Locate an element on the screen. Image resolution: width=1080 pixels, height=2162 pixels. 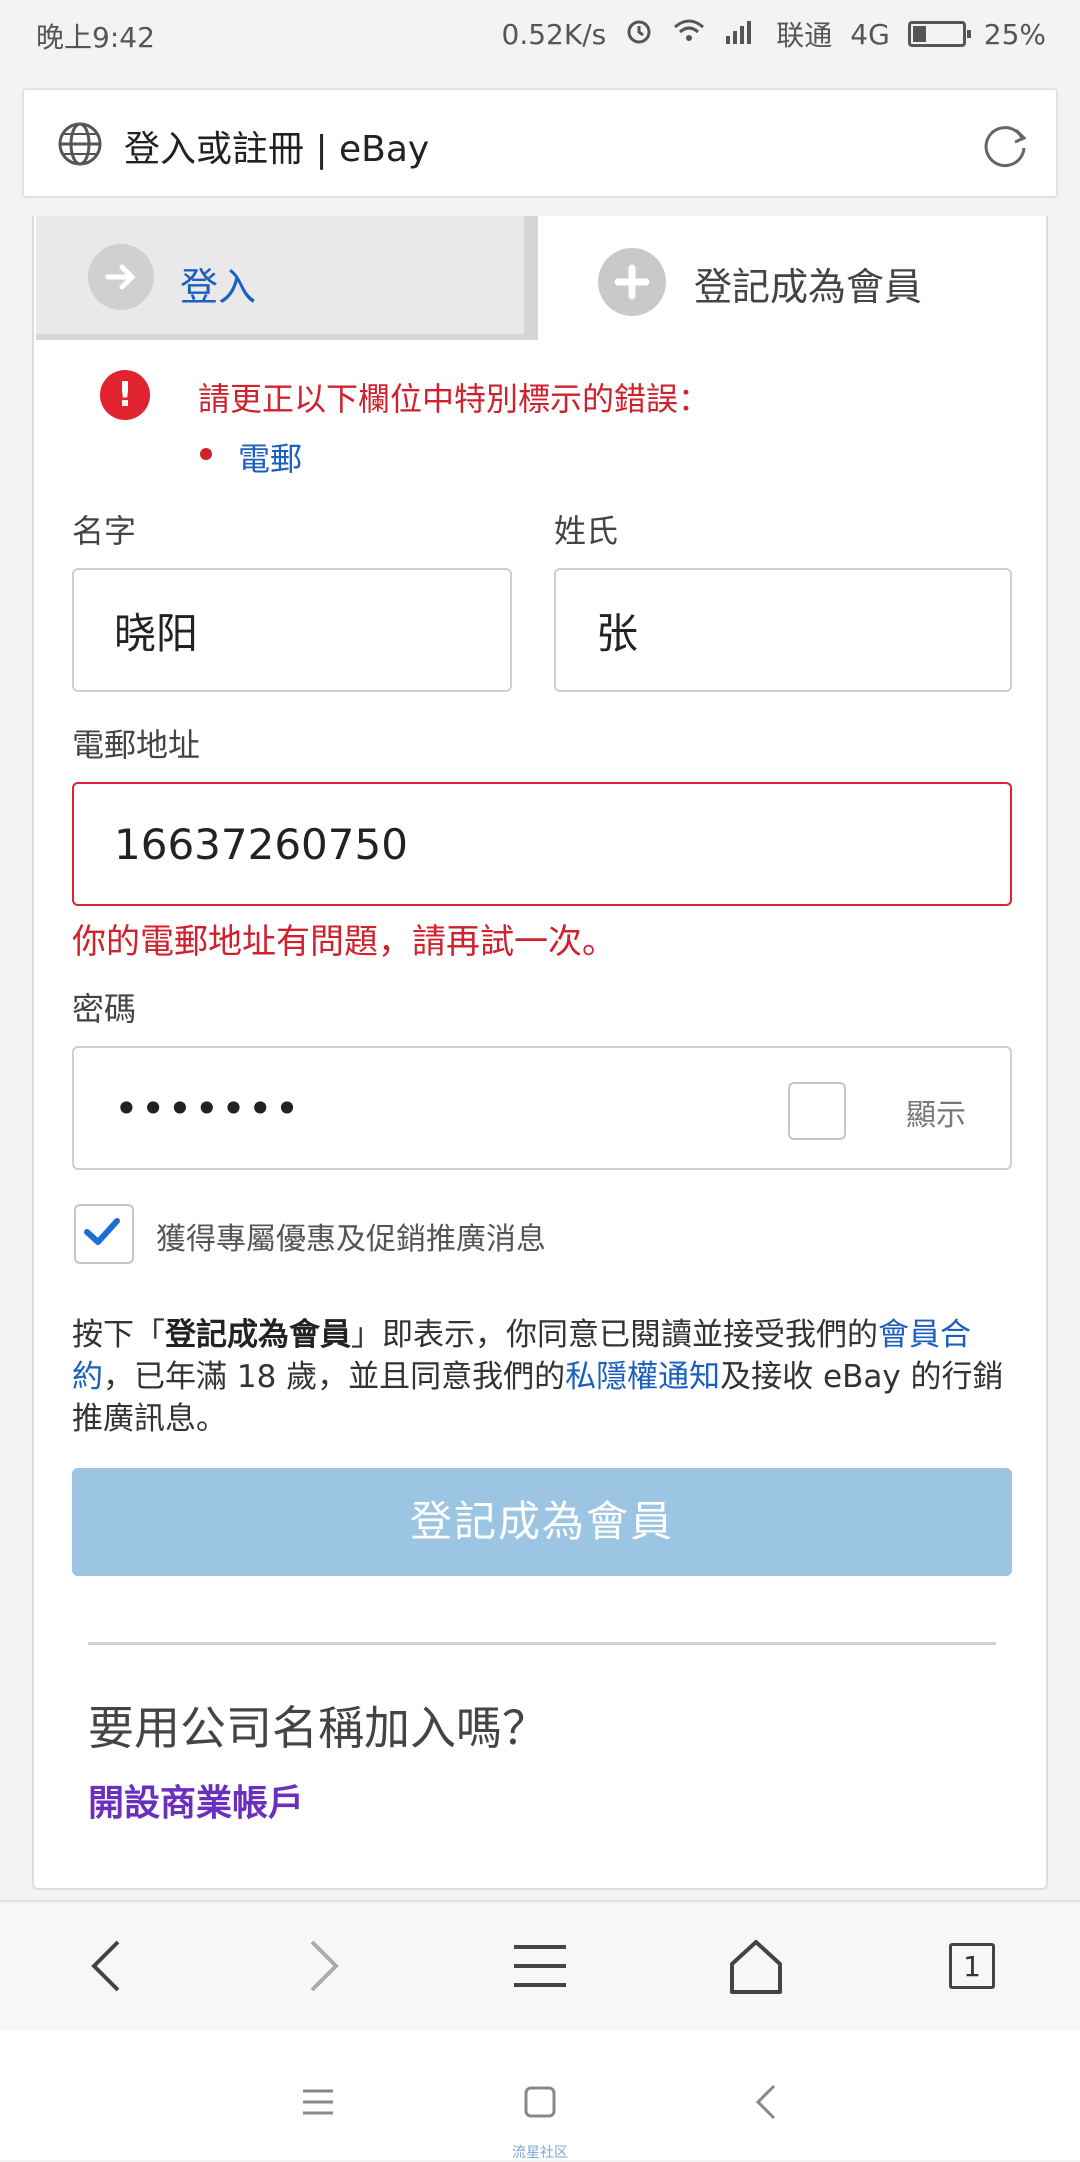
password-label: 密碼 is located at coordinates (104, 1009).